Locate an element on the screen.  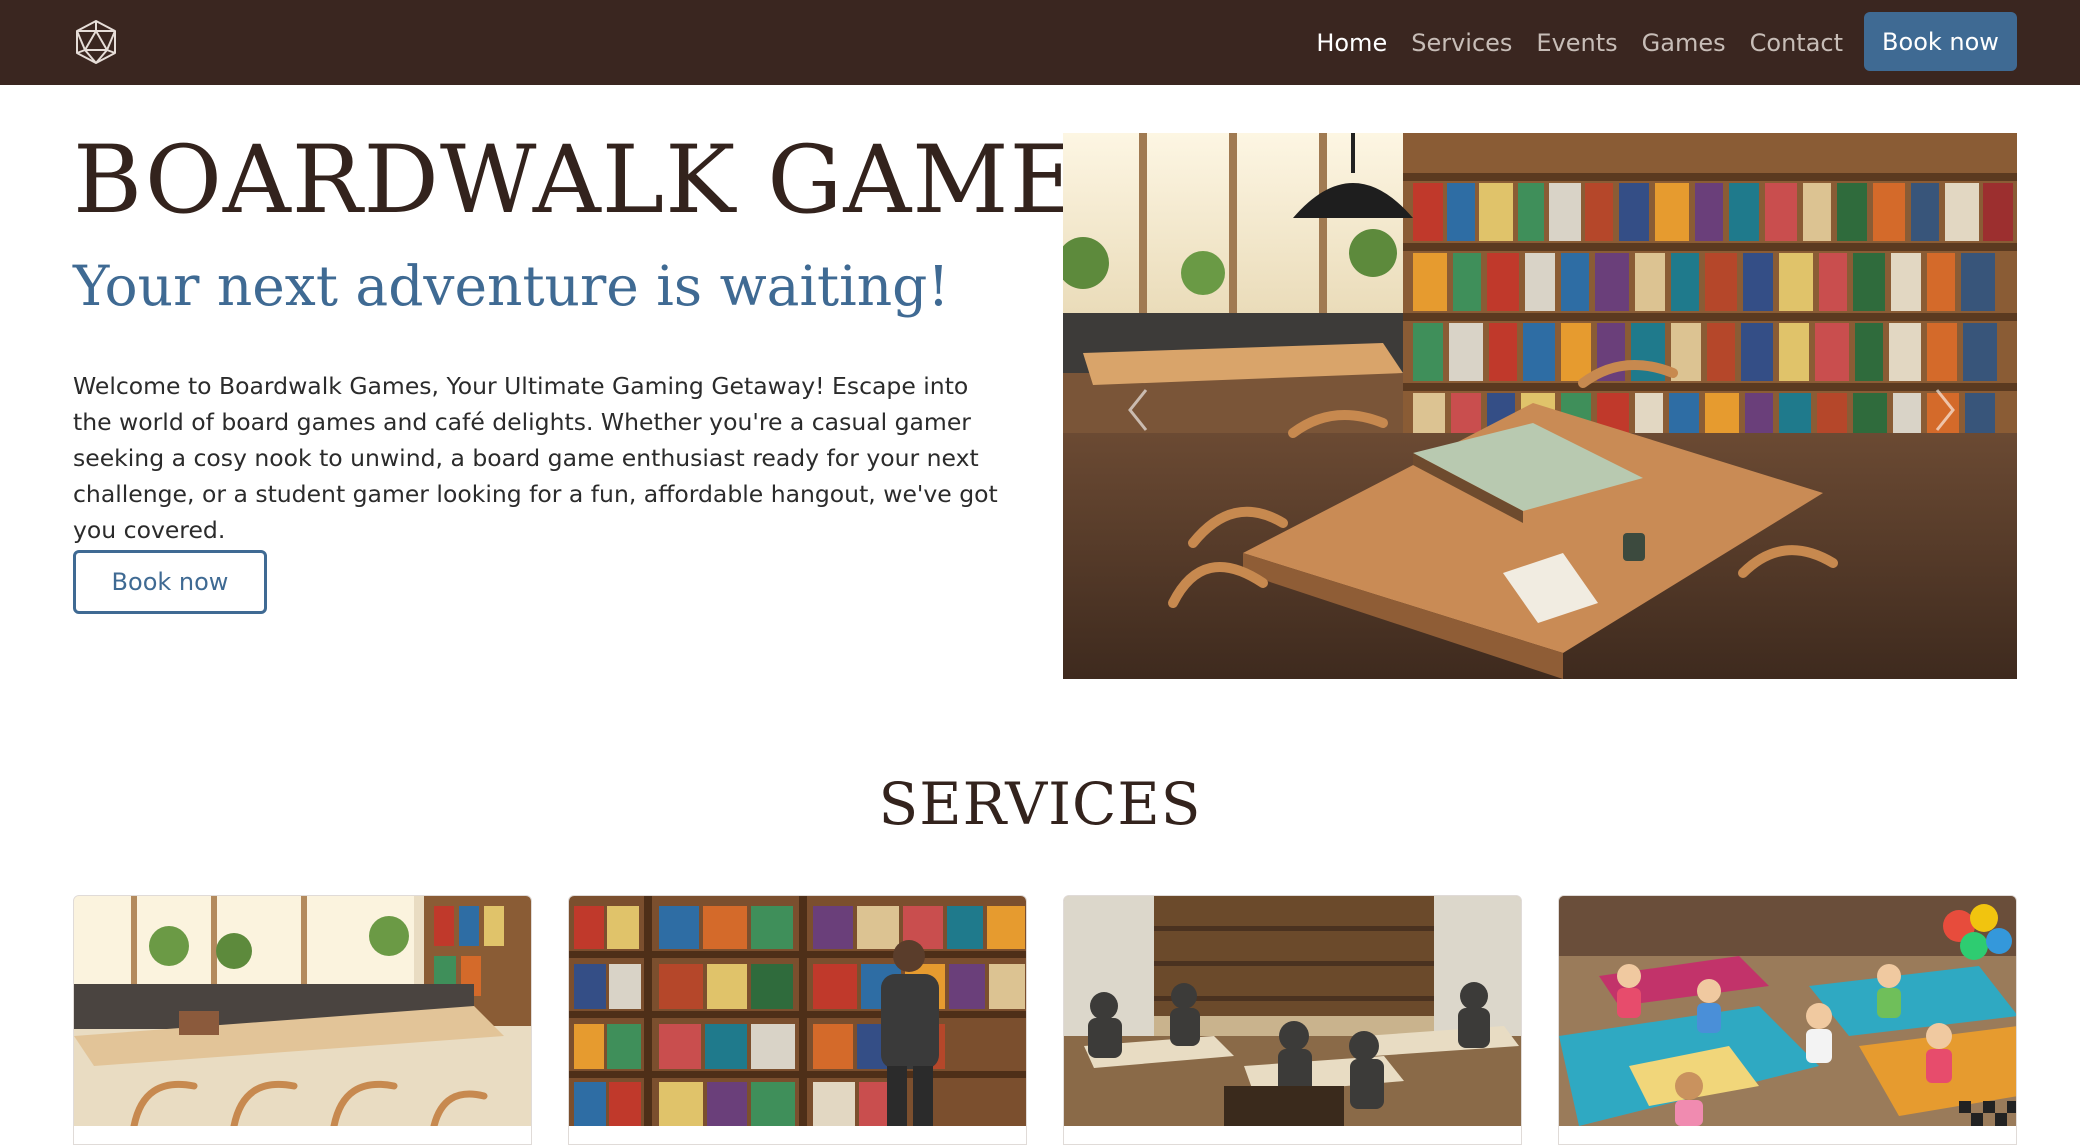
nav-links: Home Services Events Games Contact is located at coordinates (1579, 42).